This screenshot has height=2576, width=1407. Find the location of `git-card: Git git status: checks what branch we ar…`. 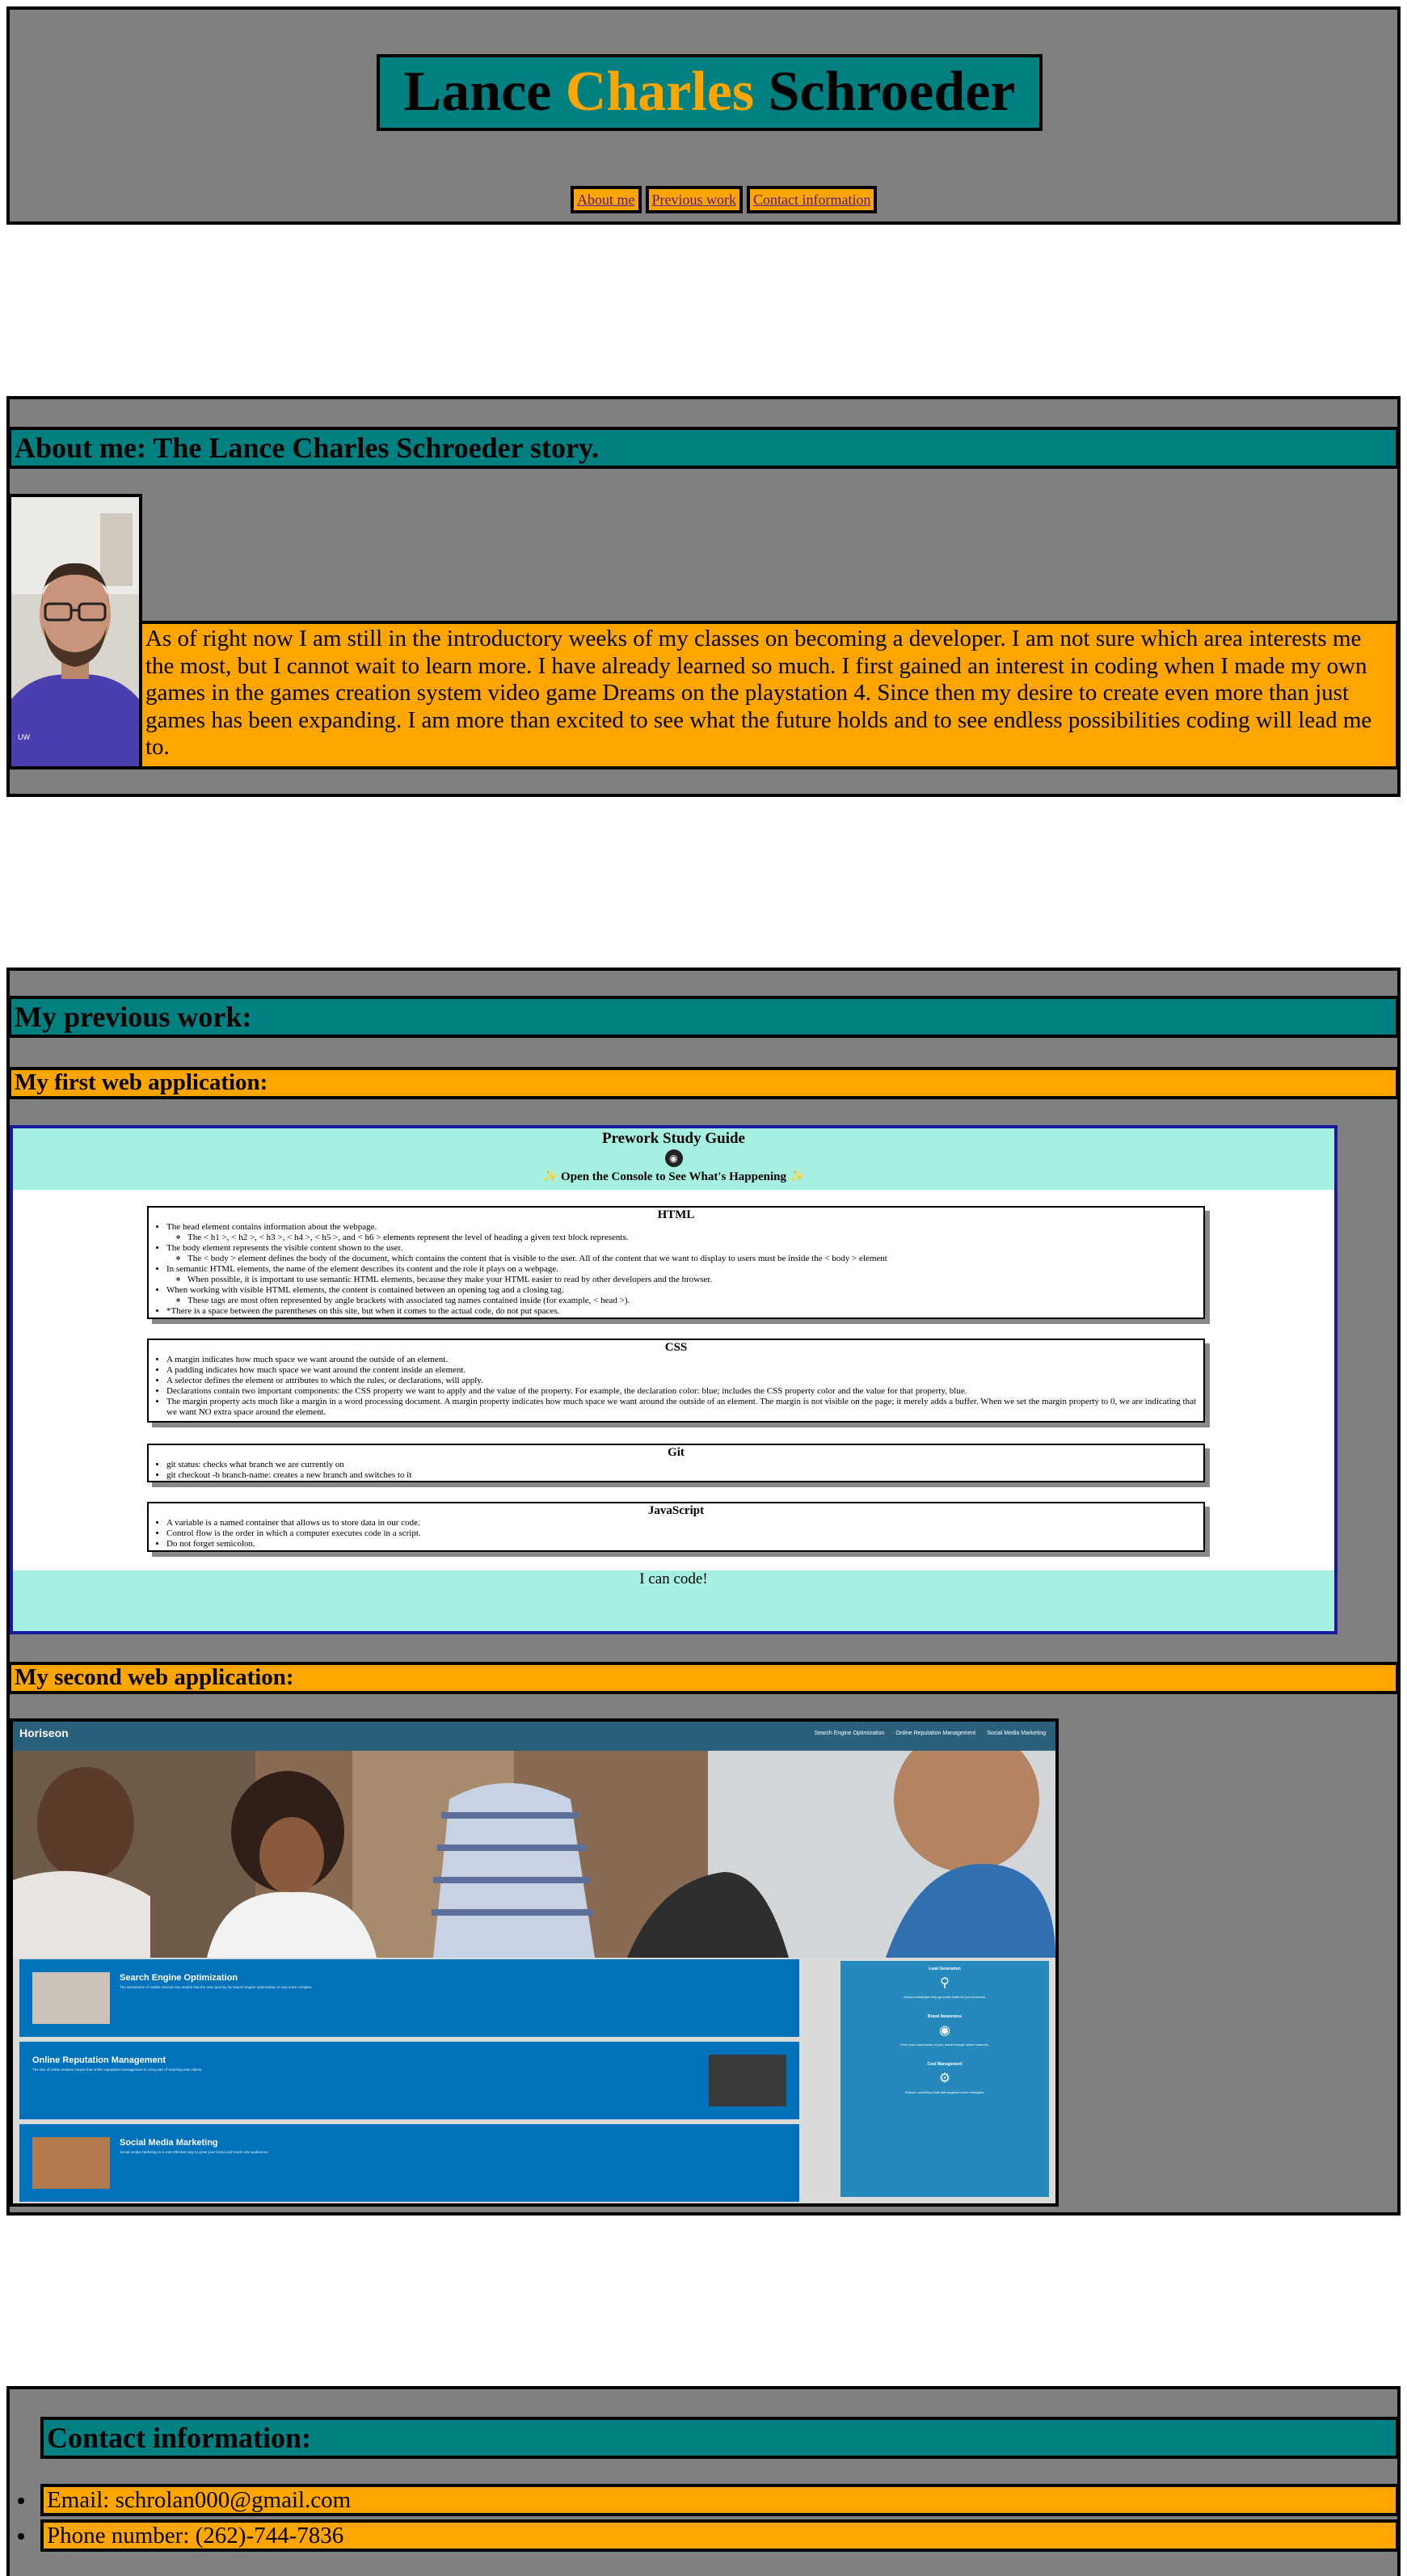

git-card: Git git status: checks what branch we ar… is located at coordinates (676, 1463).